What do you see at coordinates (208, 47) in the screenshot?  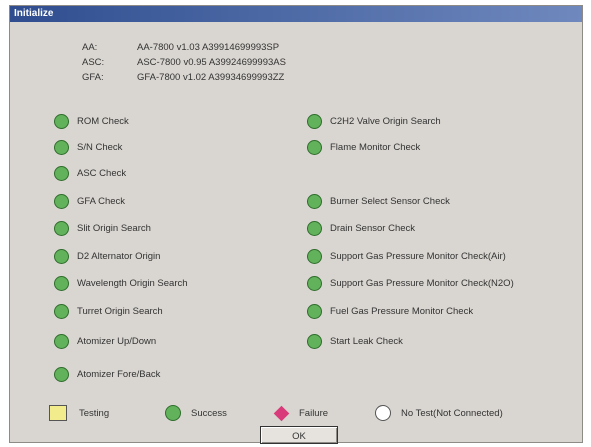 I see `info-value: AA-7800 v1.03 A39914699993SP` at bounding box center [208, 47].